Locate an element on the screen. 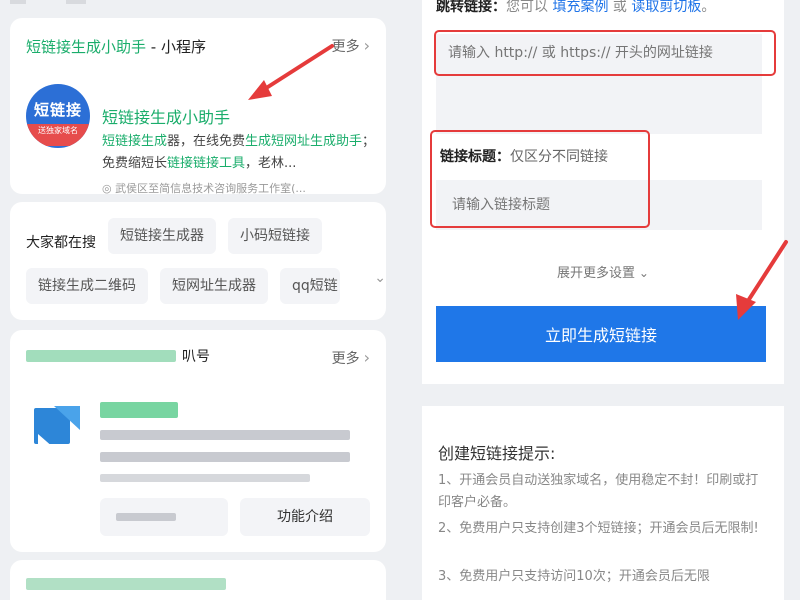 This screenshot has width=800, height=600. search-chip: qq短链 is located at coordinates (310, 286).